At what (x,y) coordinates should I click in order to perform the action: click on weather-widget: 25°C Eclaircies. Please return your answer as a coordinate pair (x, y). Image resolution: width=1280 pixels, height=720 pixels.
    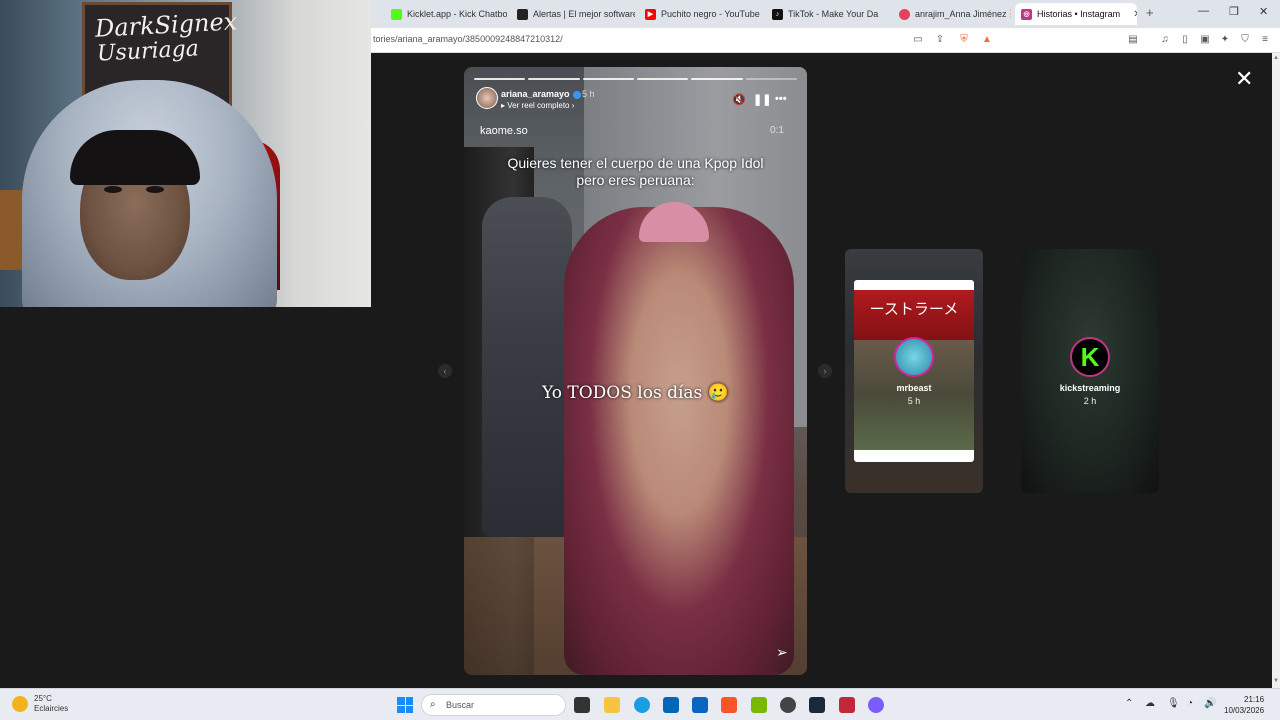
    Looking at the image, I should click on (40, 704).